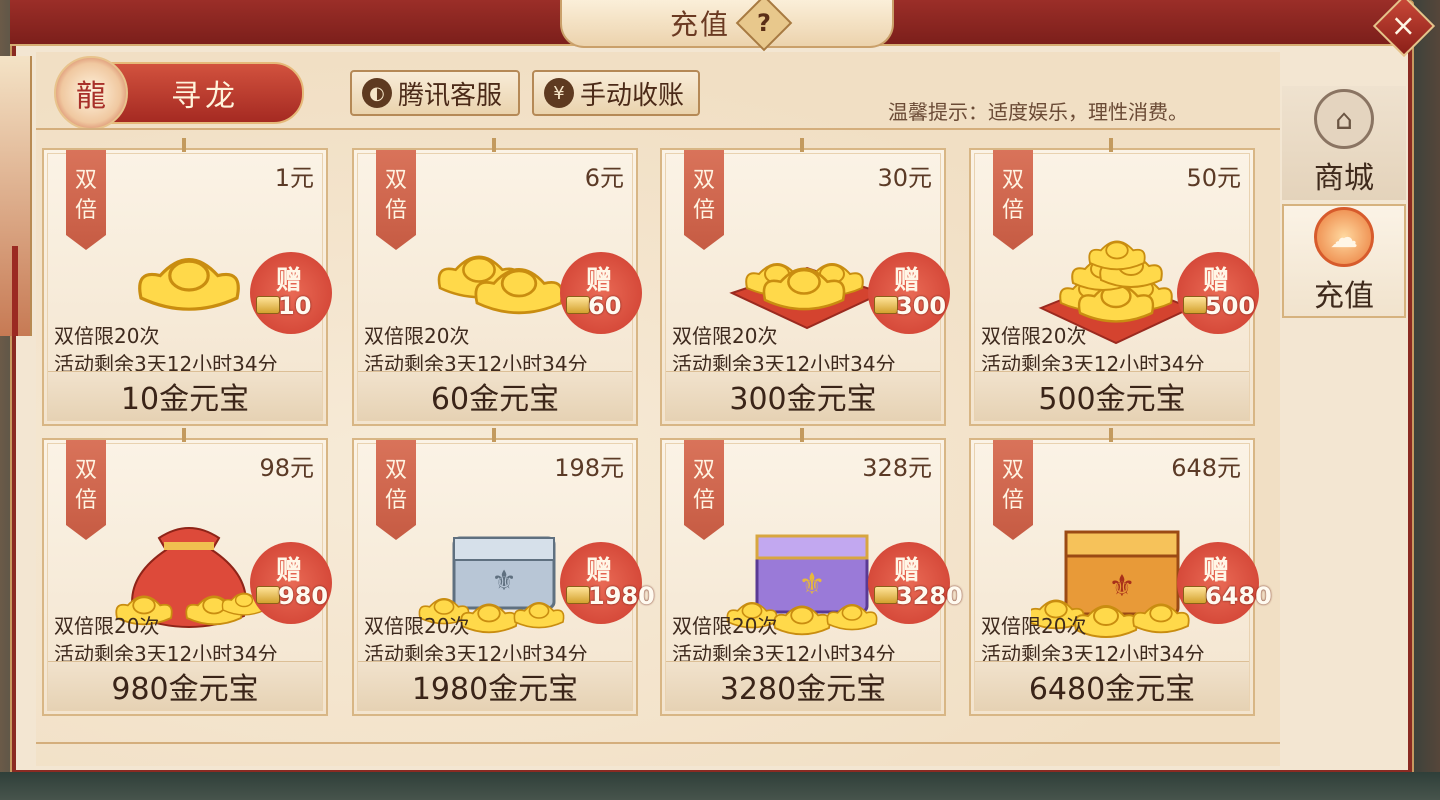 Image resolution: width=1440 pixels, height=800 pixels. Describe the element at coordinates (15, 291) in the screenshot. I see `tassel-decoration` at that location.